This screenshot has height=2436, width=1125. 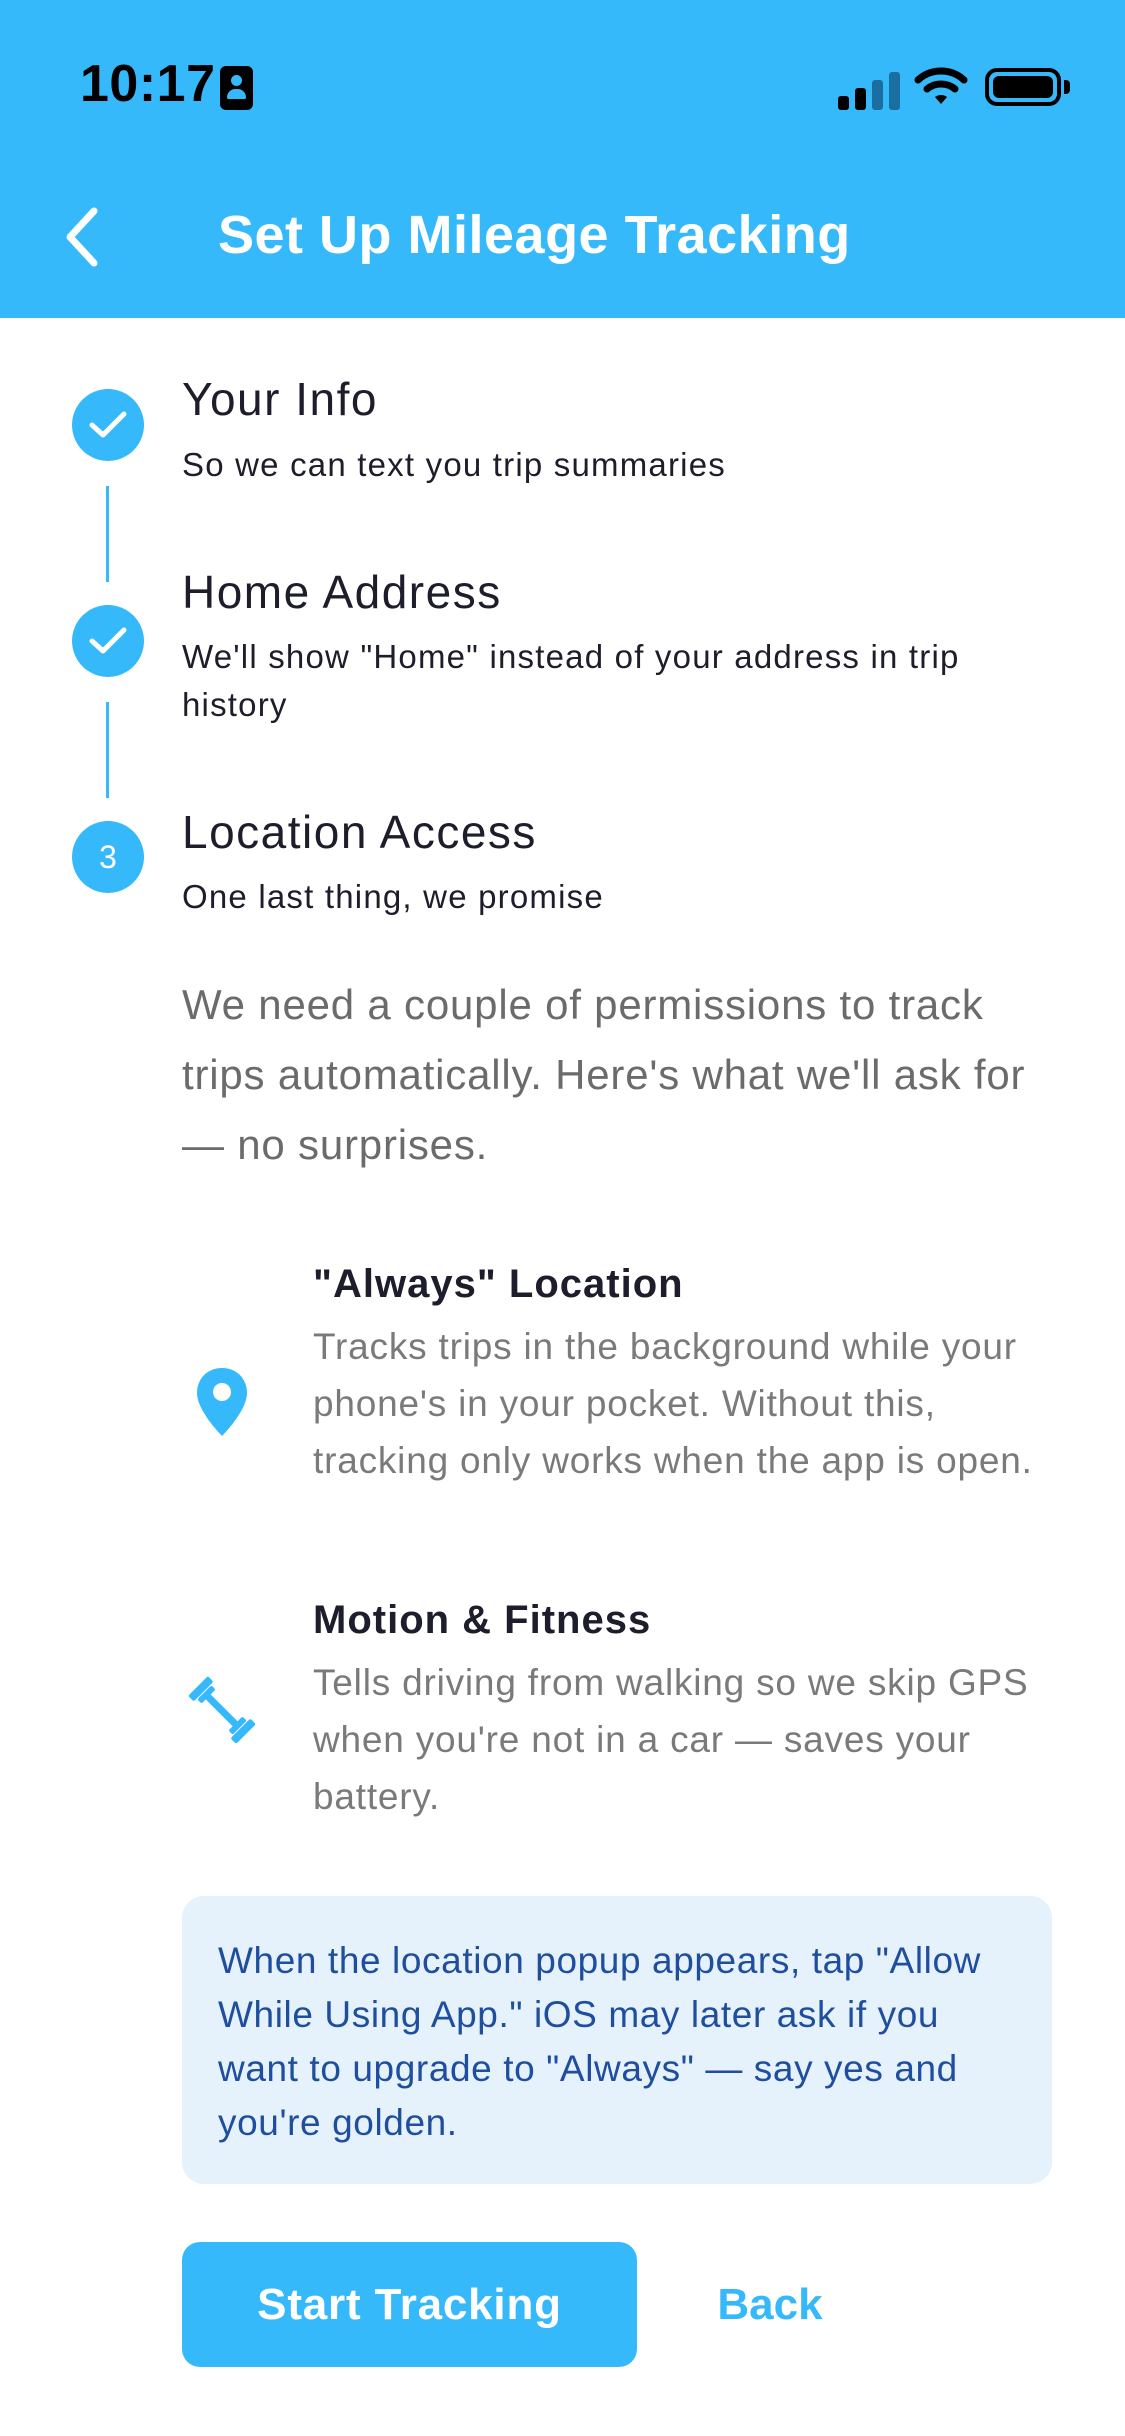 I want to click on start-tracking-button: Start Tracking, so click(x=409, y=2304).